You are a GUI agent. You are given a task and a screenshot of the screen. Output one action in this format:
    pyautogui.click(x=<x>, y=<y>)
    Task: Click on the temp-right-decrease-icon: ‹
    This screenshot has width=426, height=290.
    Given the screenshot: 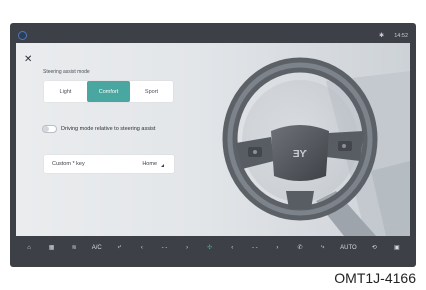 What is the action you would take?
    pyautogui.click(x=232, y=248)
    